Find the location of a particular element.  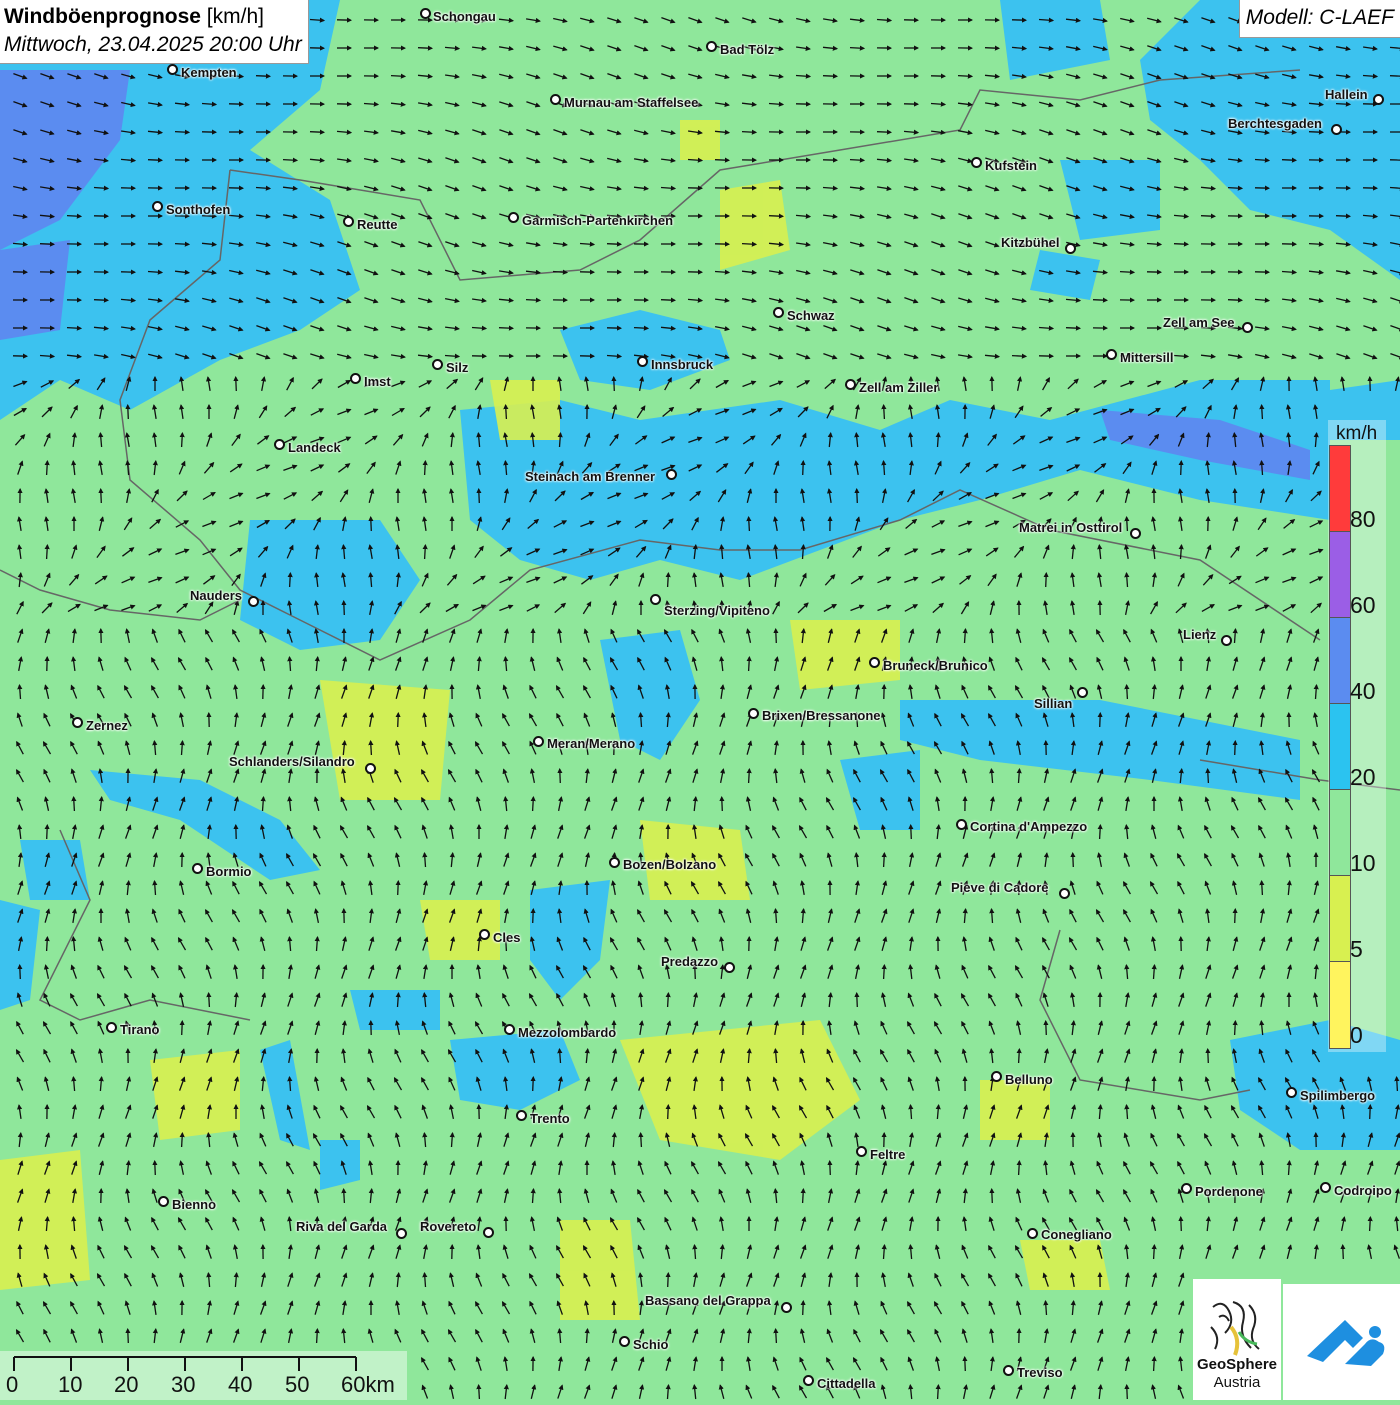

weather-app-logo is located at coordinates (1341, 1342).